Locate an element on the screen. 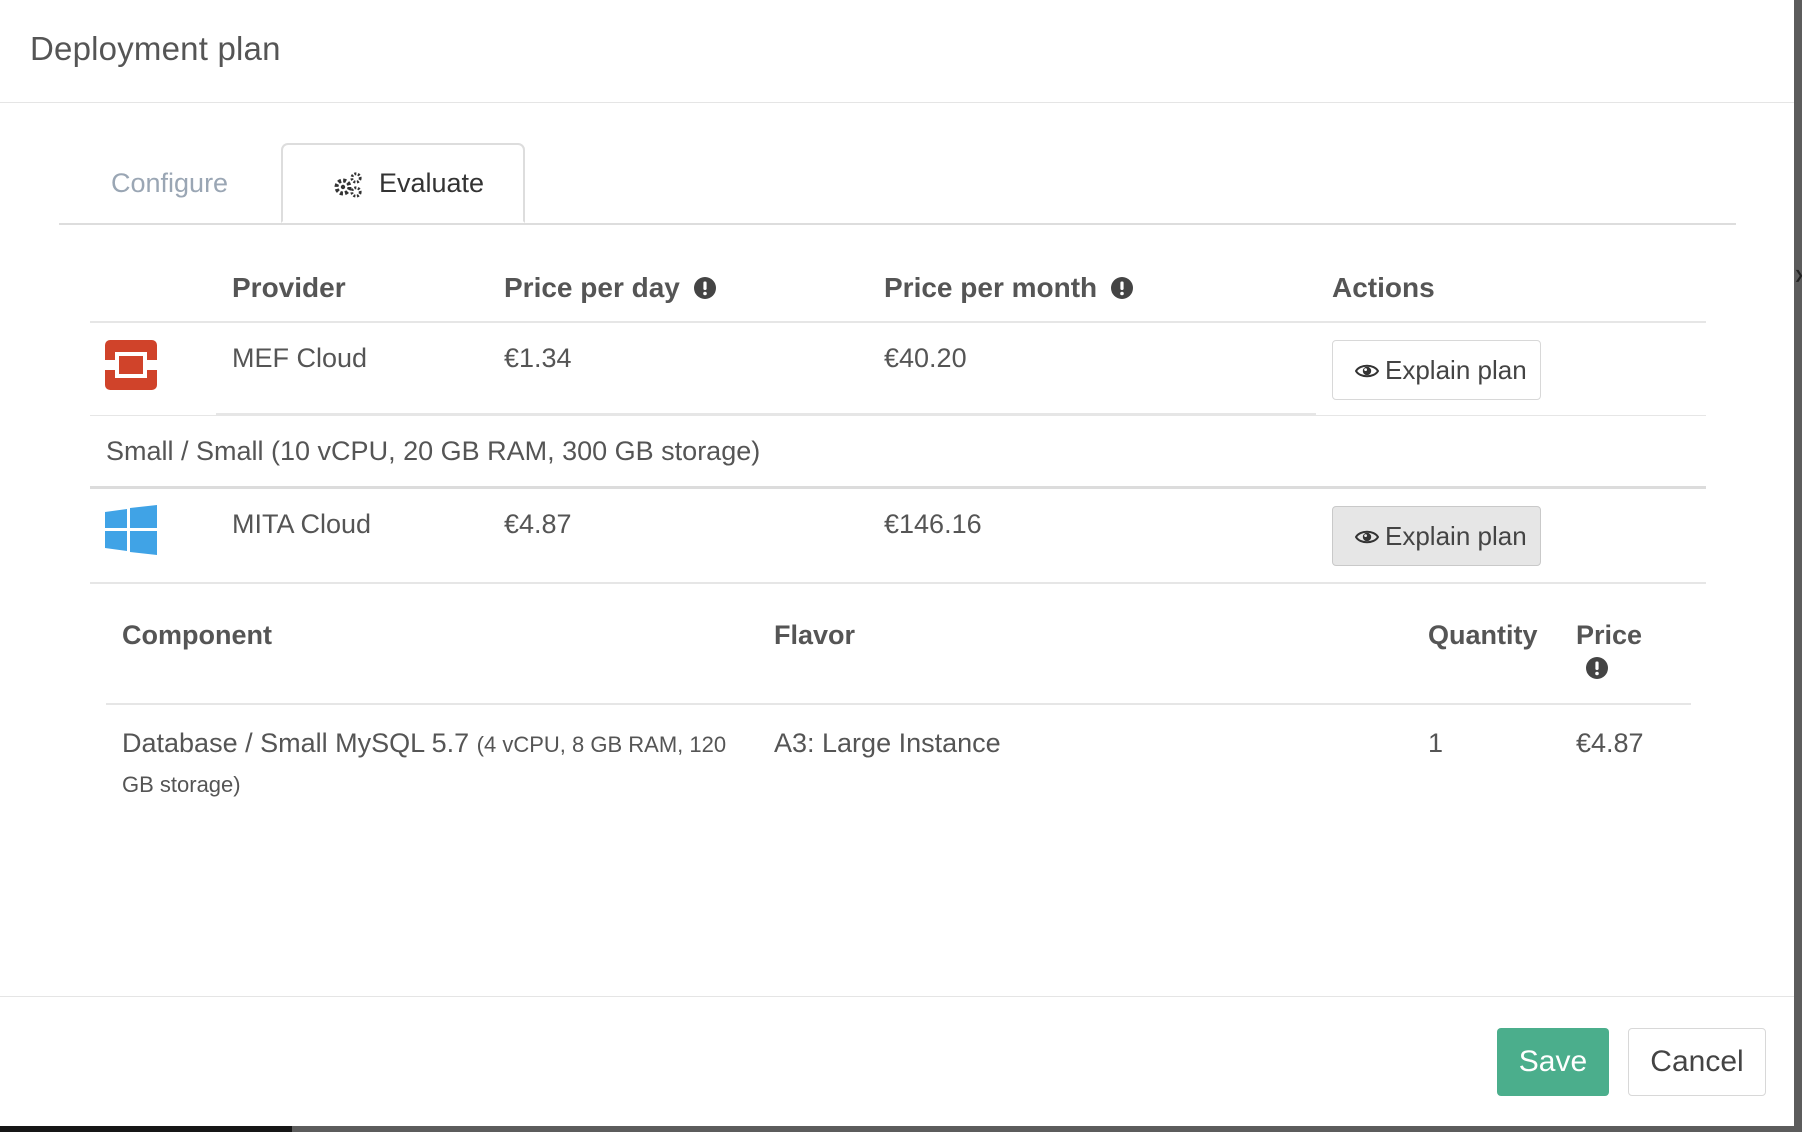 Image resolution: width=1802 pixels, height=1132 pixels. detail-header-divider is located at coordinates (898, 704).